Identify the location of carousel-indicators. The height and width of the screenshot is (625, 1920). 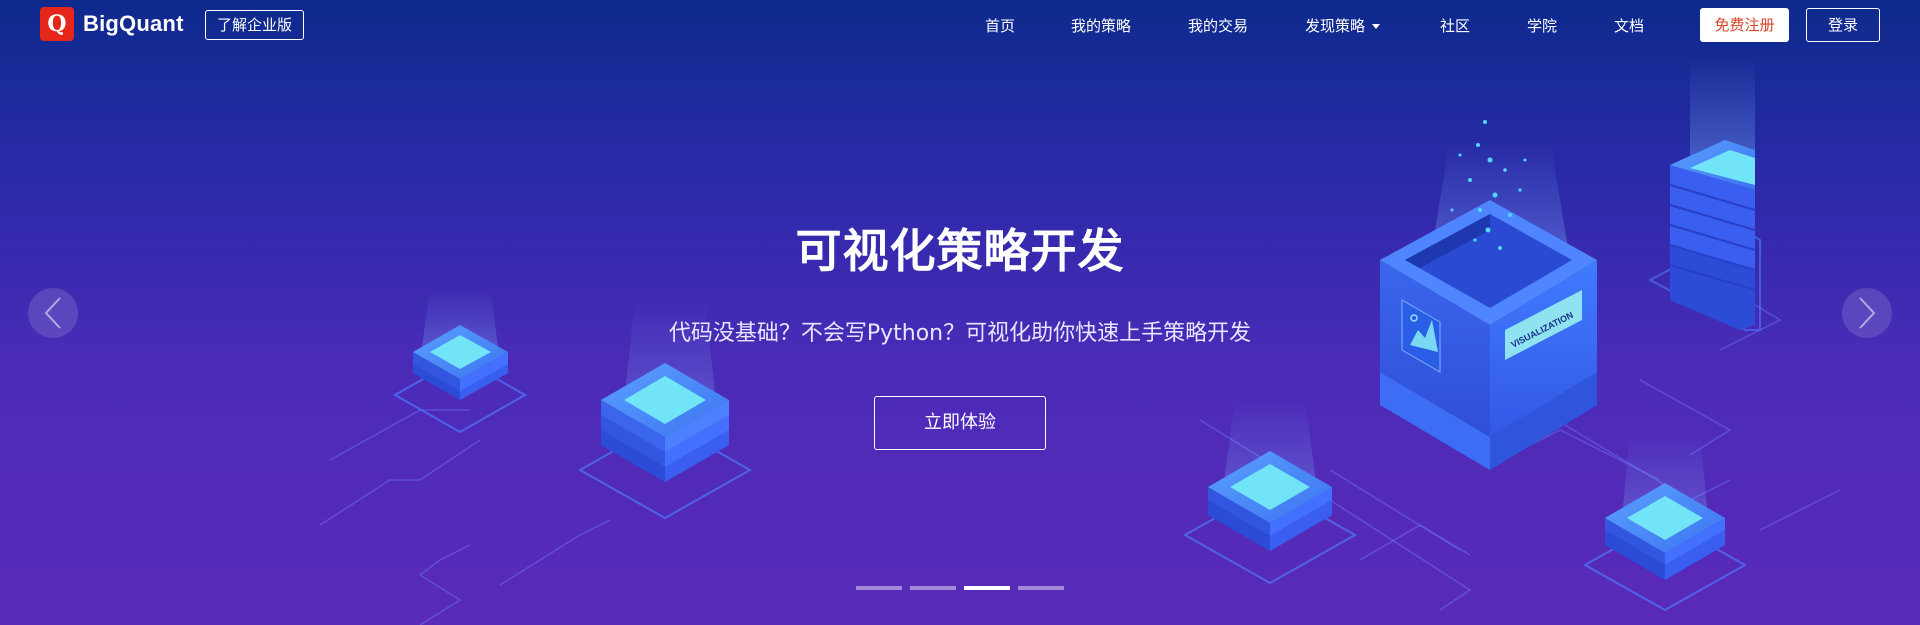
(964, 588).